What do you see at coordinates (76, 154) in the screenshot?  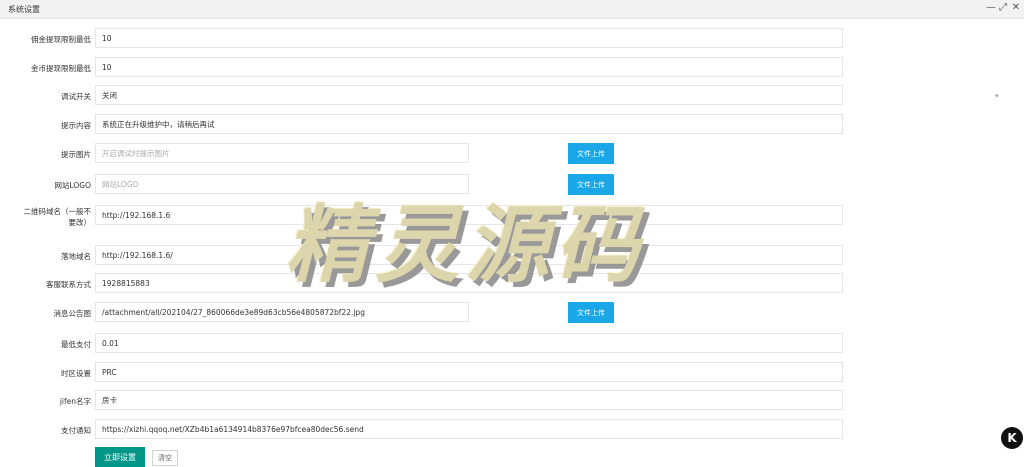 I see `notice-image-label: 提示图片` at bounding box center [76, 154].